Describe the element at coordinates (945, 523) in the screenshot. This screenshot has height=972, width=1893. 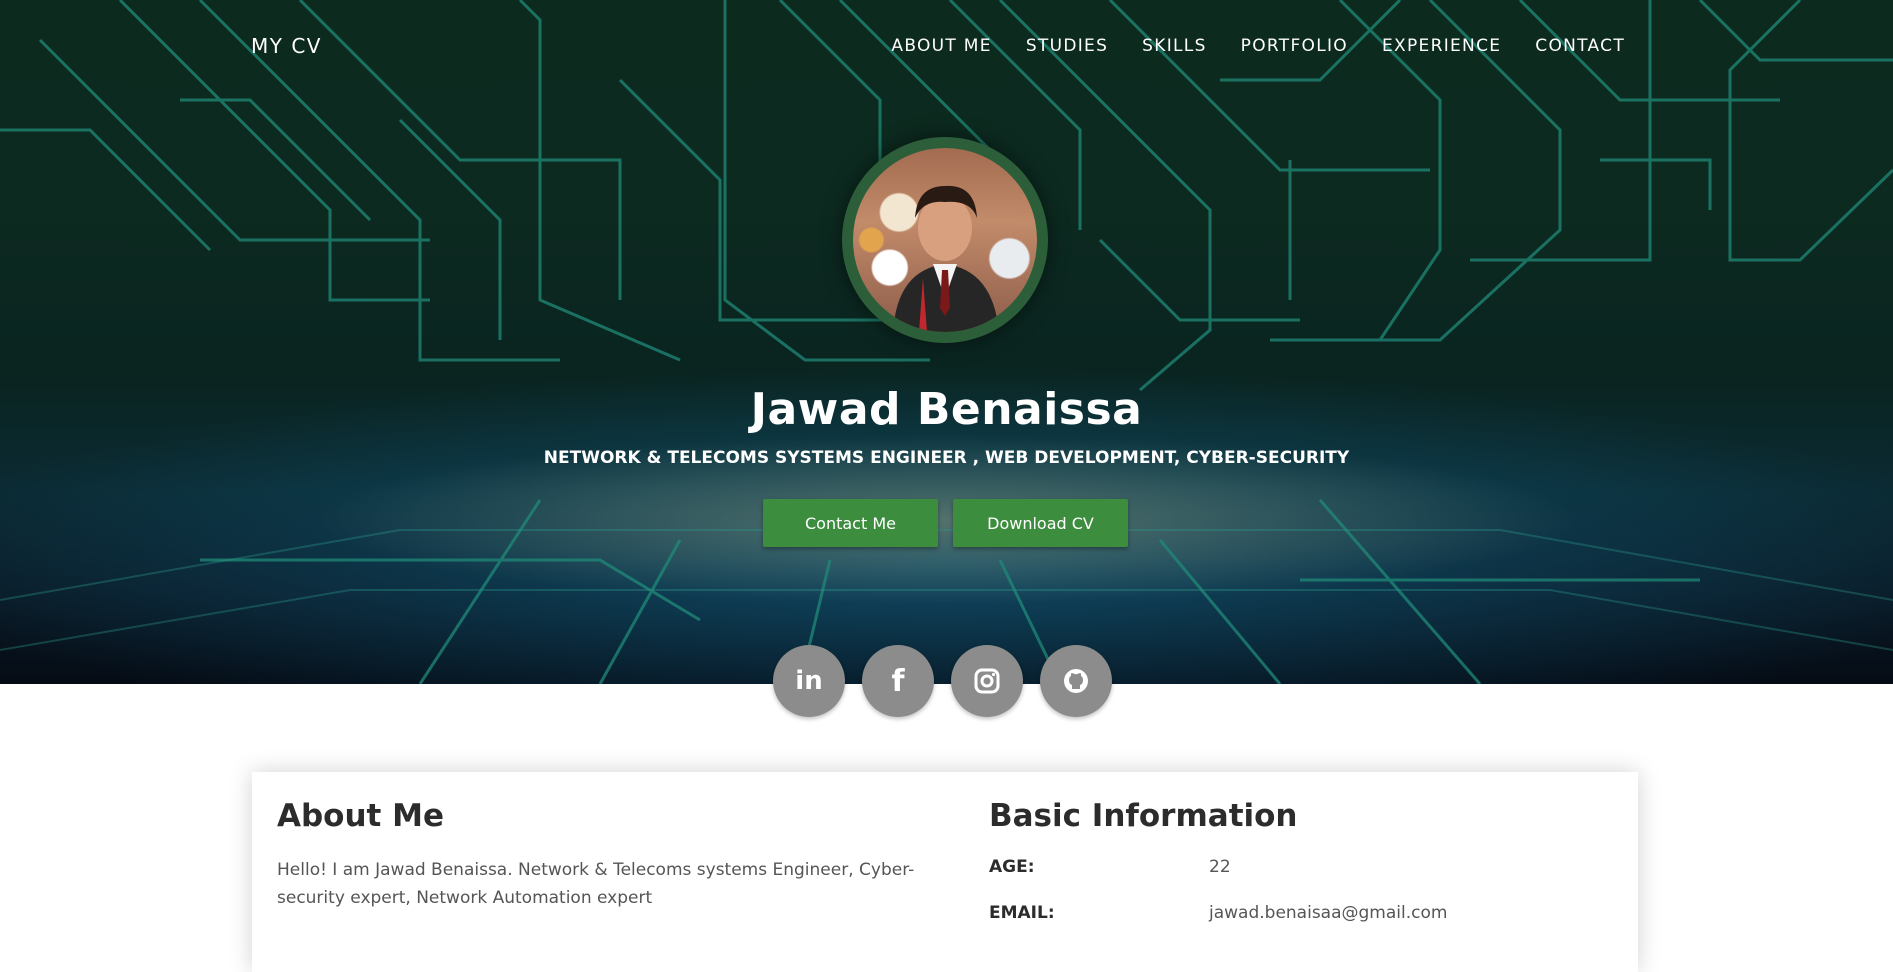
I see `cta-row: Contact Me Download CV` at that location.